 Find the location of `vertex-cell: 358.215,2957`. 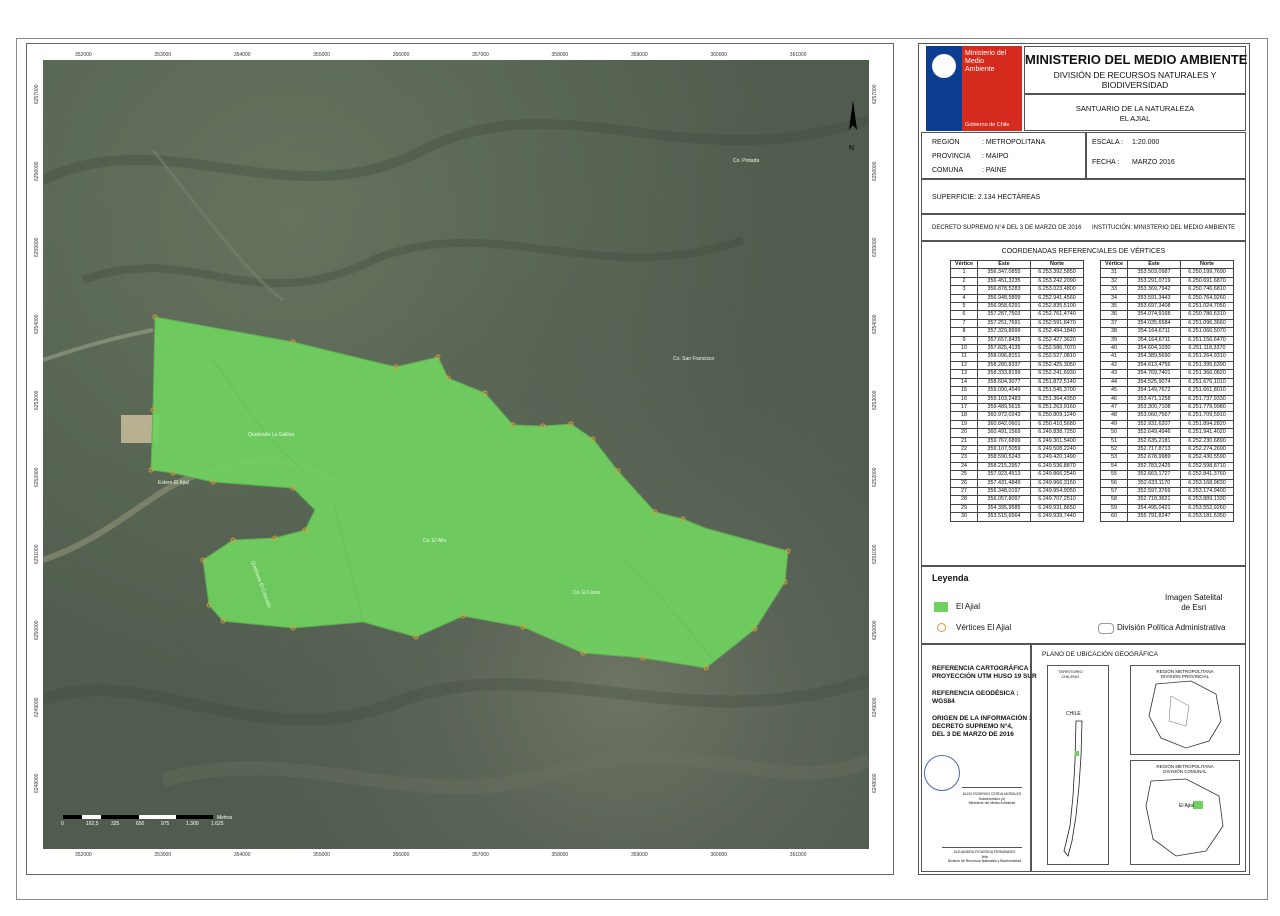

vertex-cell: 358.215,2957 is located at coordinates (1004, 466).